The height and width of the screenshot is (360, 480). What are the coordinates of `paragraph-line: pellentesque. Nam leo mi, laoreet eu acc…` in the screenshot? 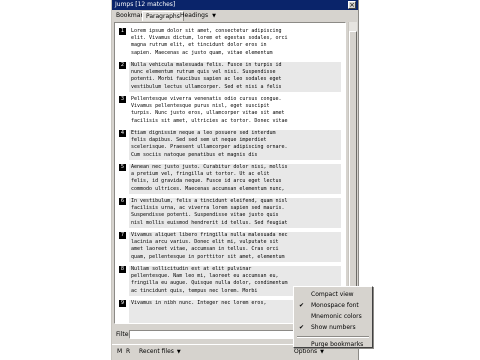 It's located at (205, 276).